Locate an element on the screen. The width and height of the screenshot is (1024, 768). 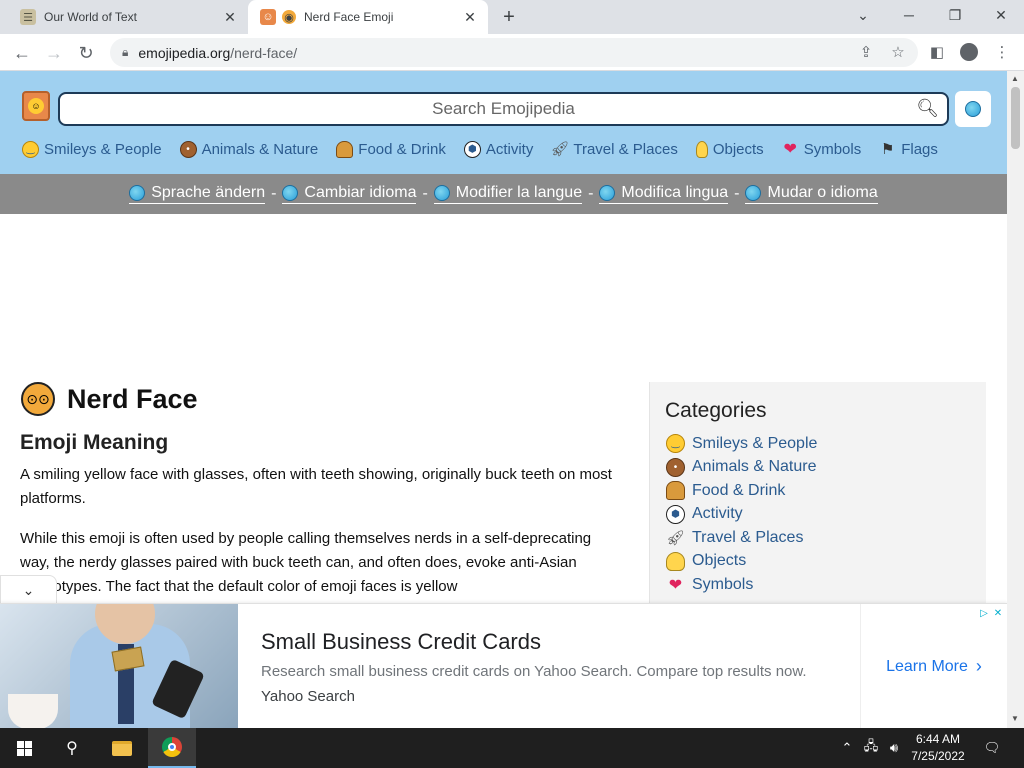
share-icon: ⇪ is located at coordinates (866, 52).